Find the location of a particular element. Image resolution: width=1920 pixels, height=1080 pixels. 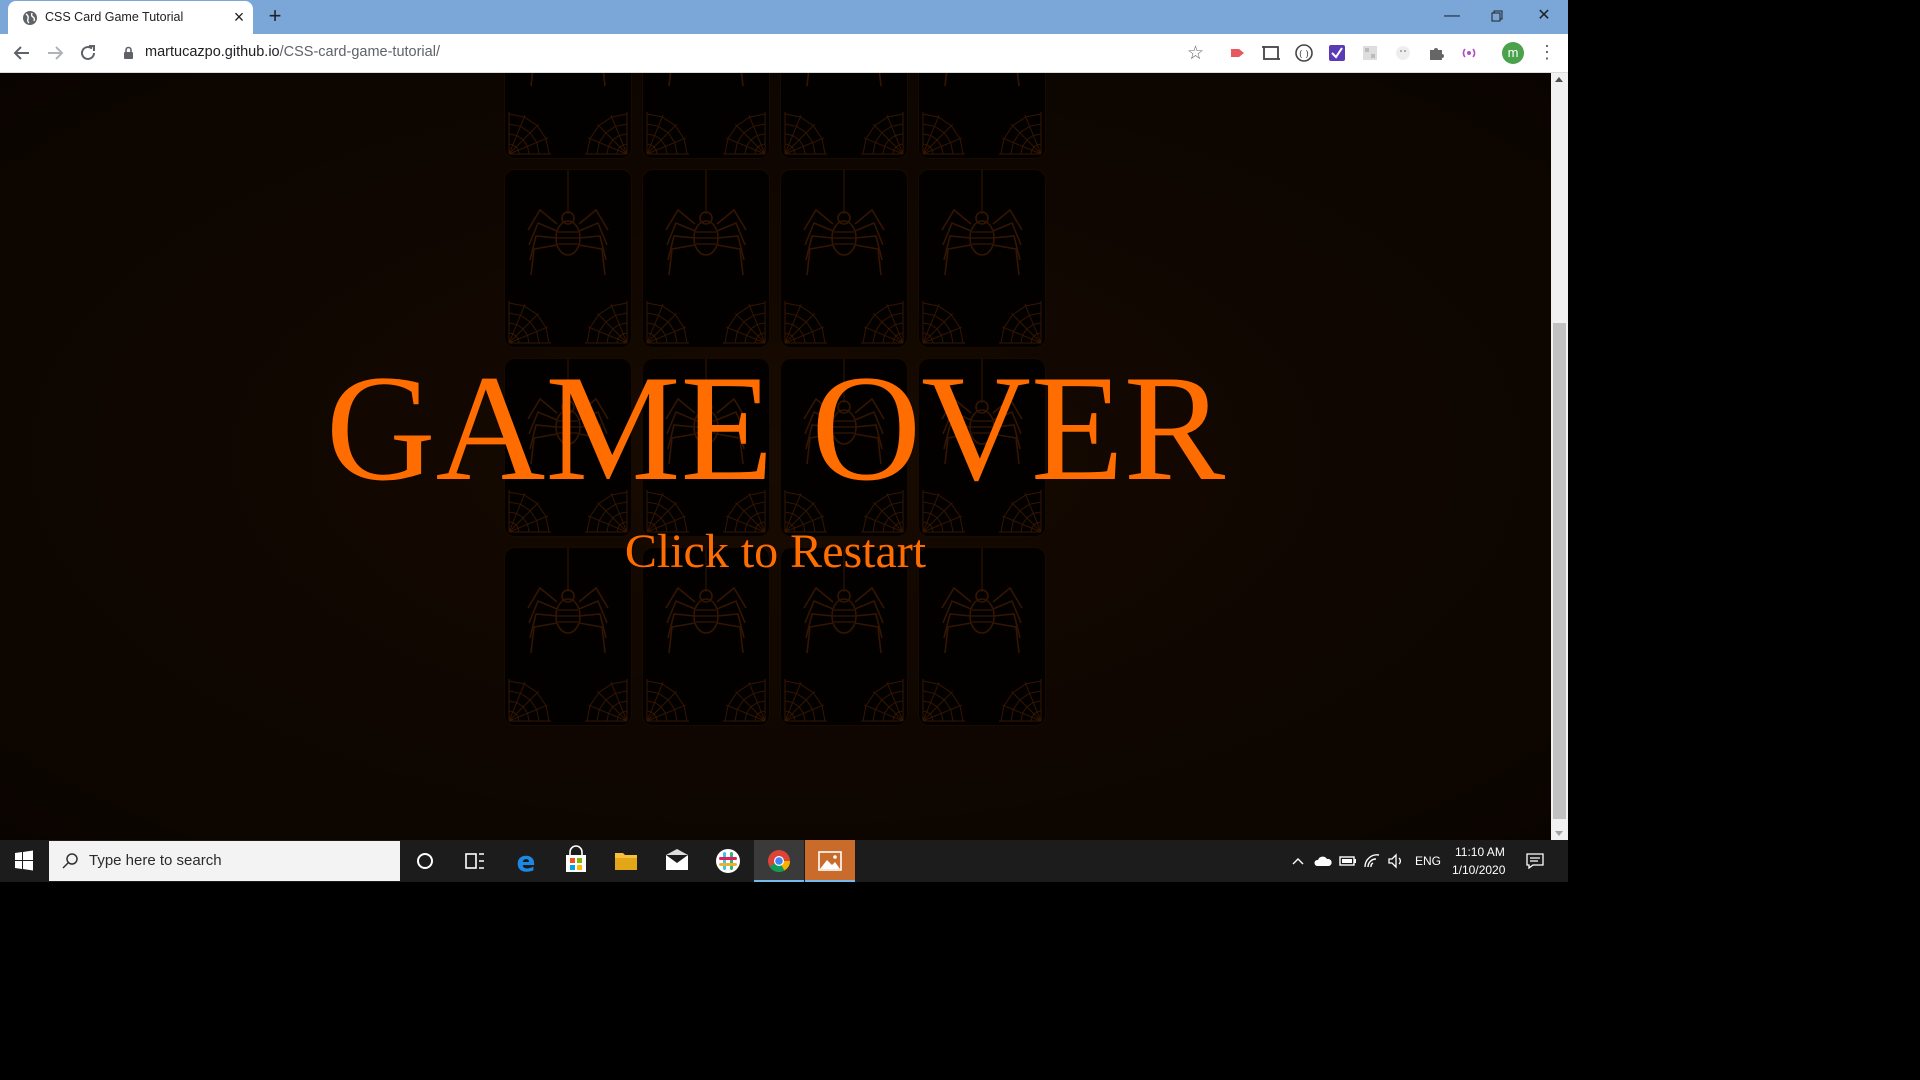

svg-text: e is located at coordinates (526, 861).